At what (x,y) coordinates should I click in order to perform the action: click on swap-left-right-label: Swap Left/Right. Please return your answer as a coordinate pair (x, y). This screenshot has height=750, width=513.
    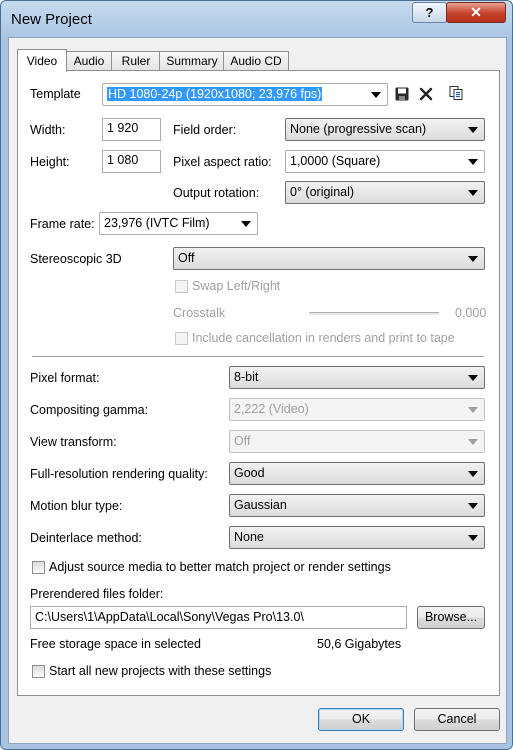
    Looking at the image, I should click on (236, 286).